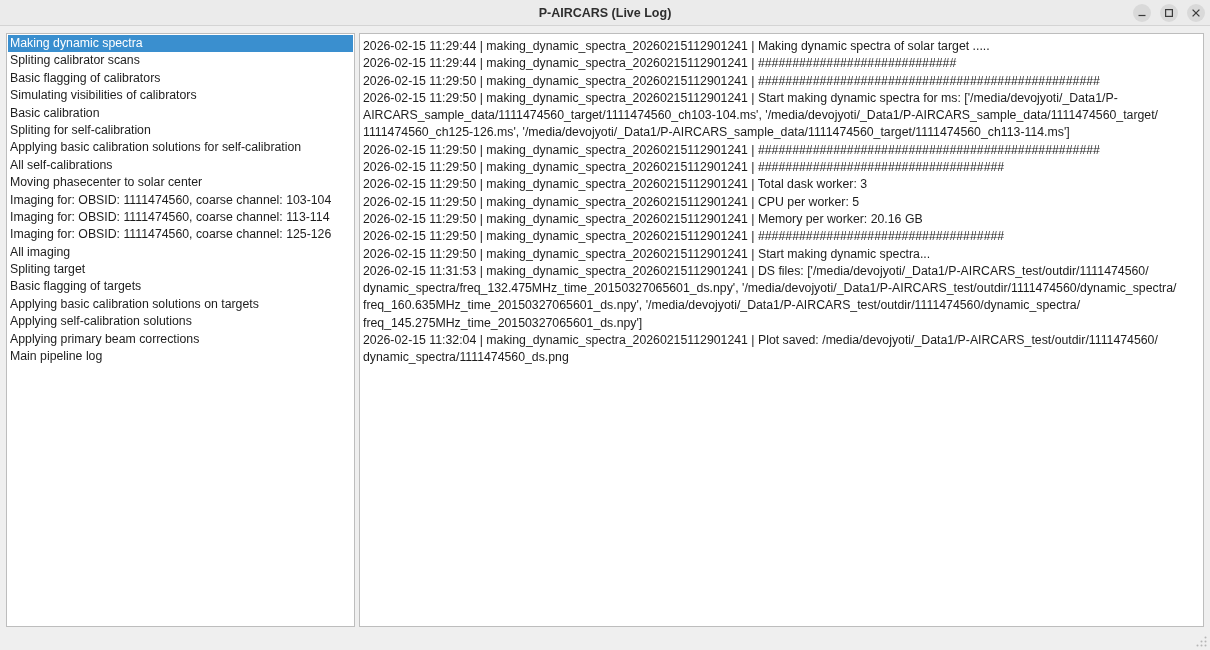 This screenshot has height=650, width=1210. What do you see at coordinates (180, 183) in the screenshot?
I see `step-item: Moving phasecenter to solar center` at bounding box center [180, 183].